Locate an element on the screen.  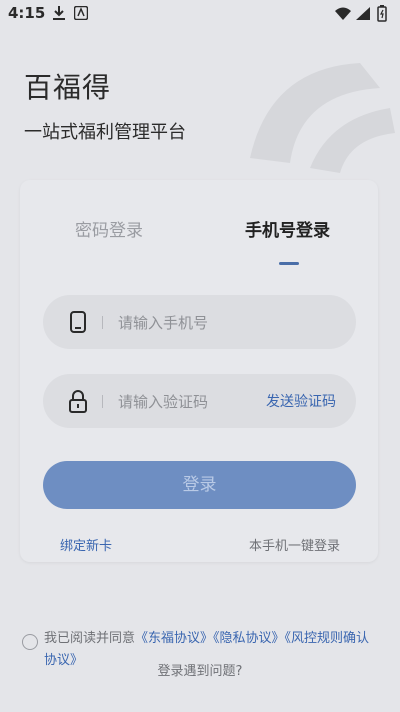
login-button: 登录 is located at coordinates (199, 485).